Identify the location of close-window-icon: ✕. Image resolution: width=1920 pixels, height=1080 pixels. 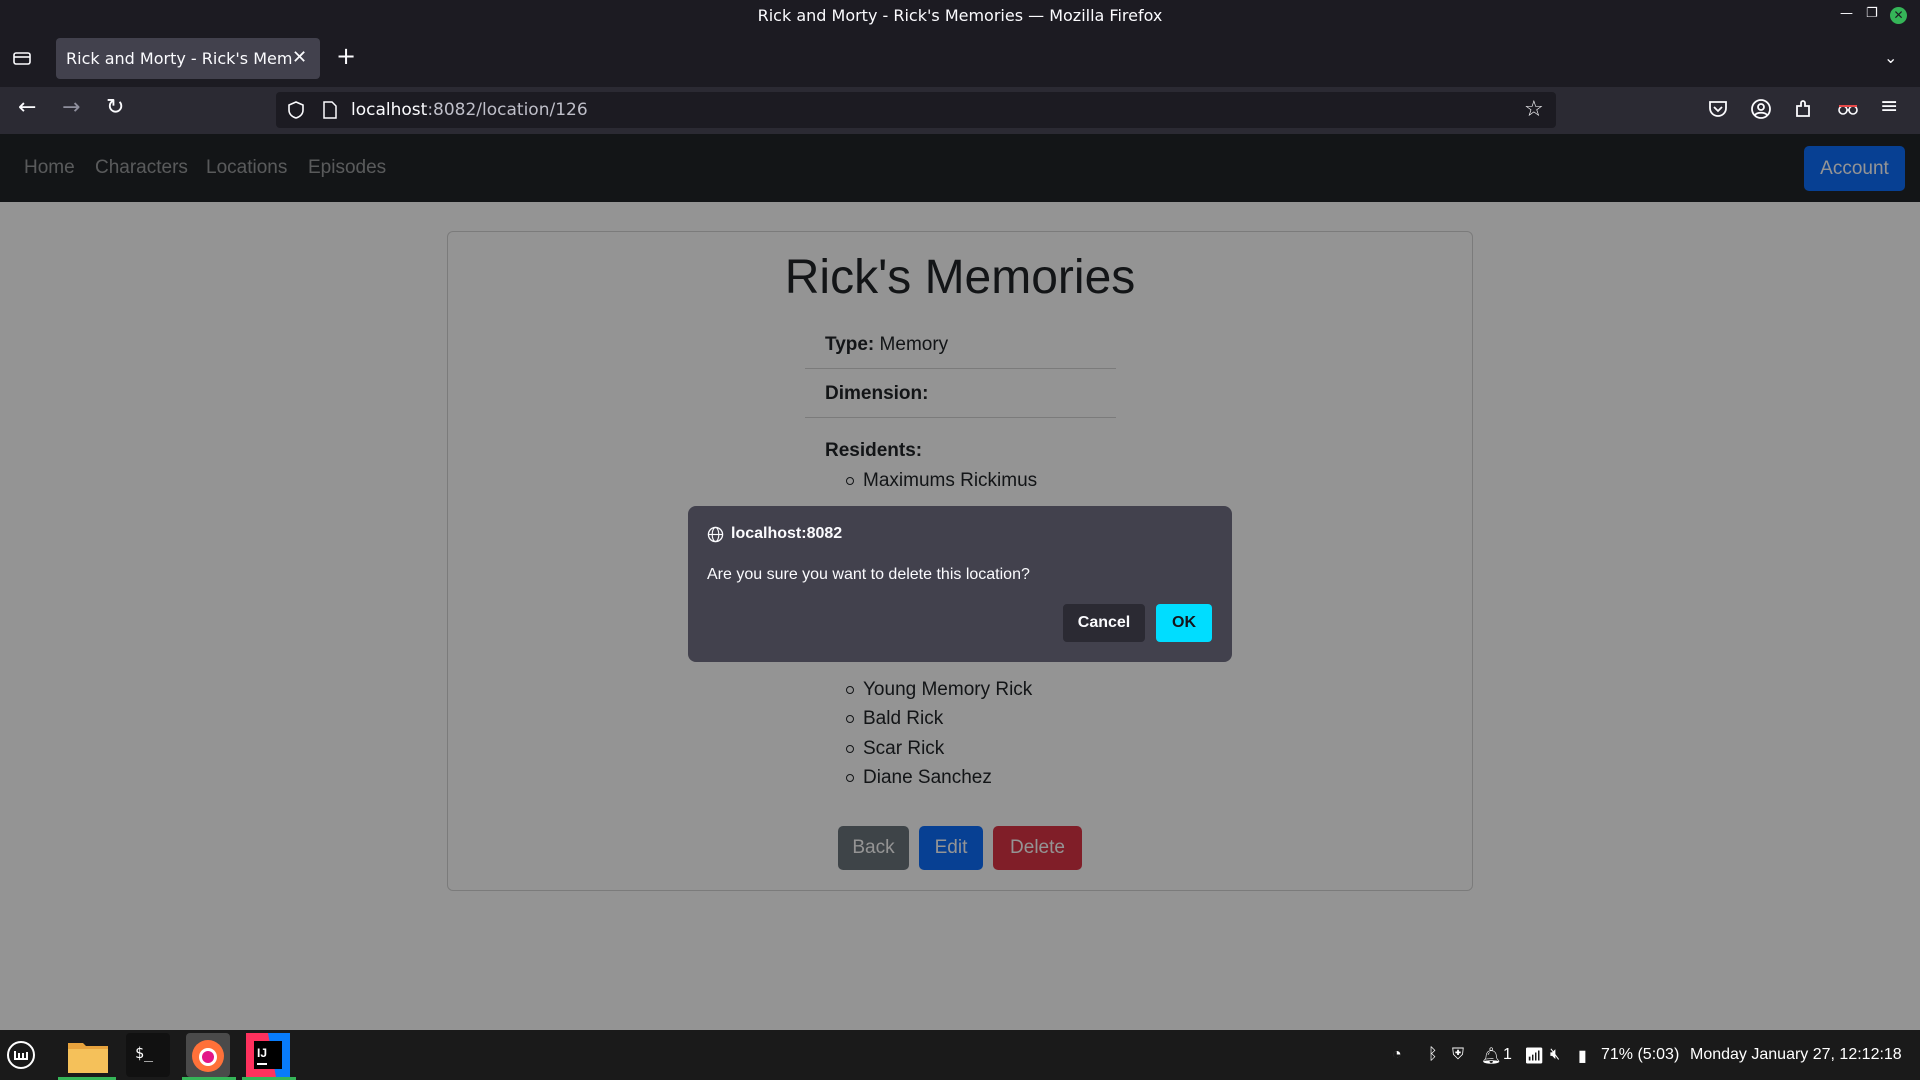
(1898, 15).